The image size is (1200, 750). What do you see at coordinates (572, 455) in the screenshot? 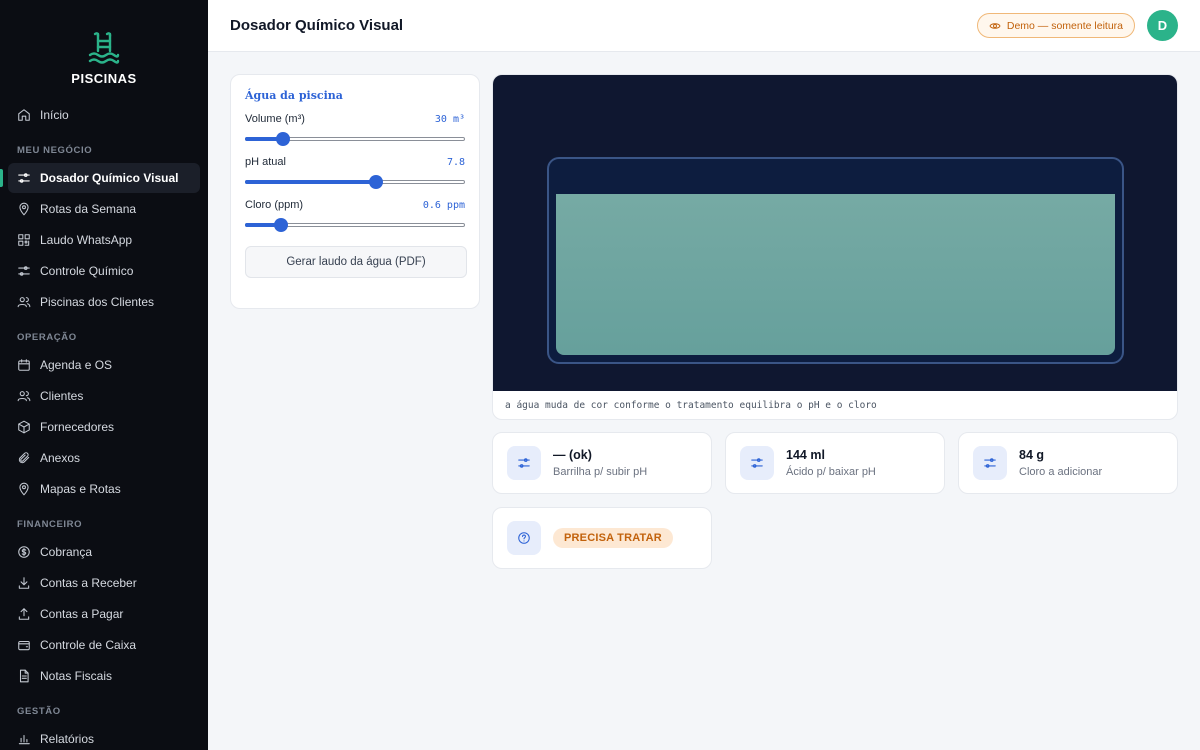
I see `stat-value: — (ok)` at bounding box center [572, 455].